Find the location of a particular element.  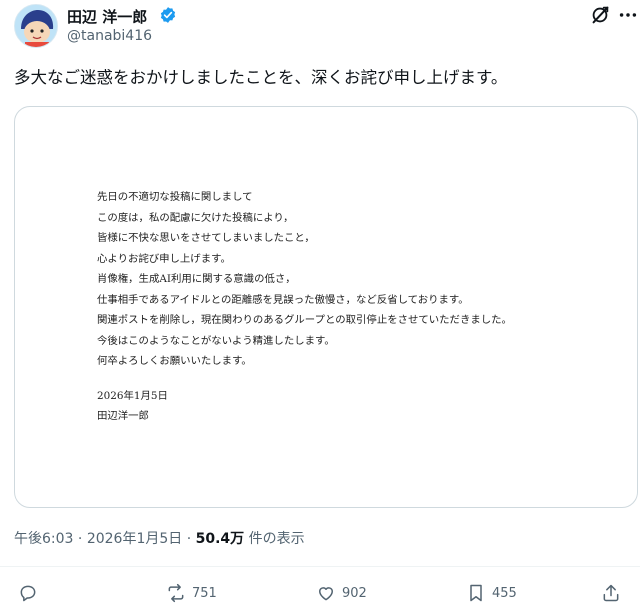

letter-line: 何卒よろしくお願いいたします。 is located at coordinates (174, 361).